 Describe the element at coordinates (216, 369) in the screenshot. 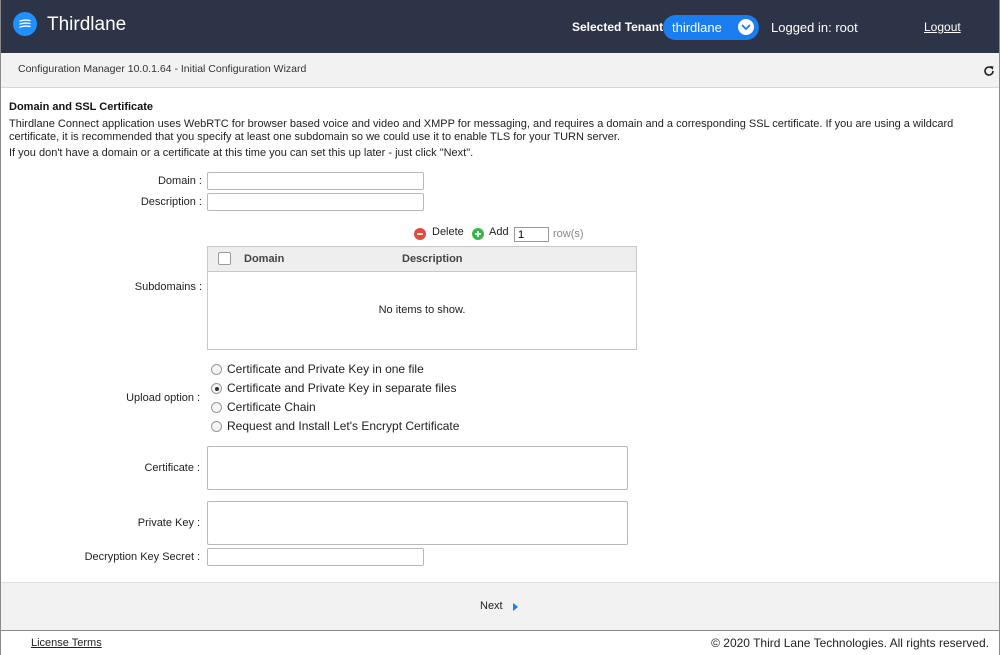

I see `radio-one-file` at that location.